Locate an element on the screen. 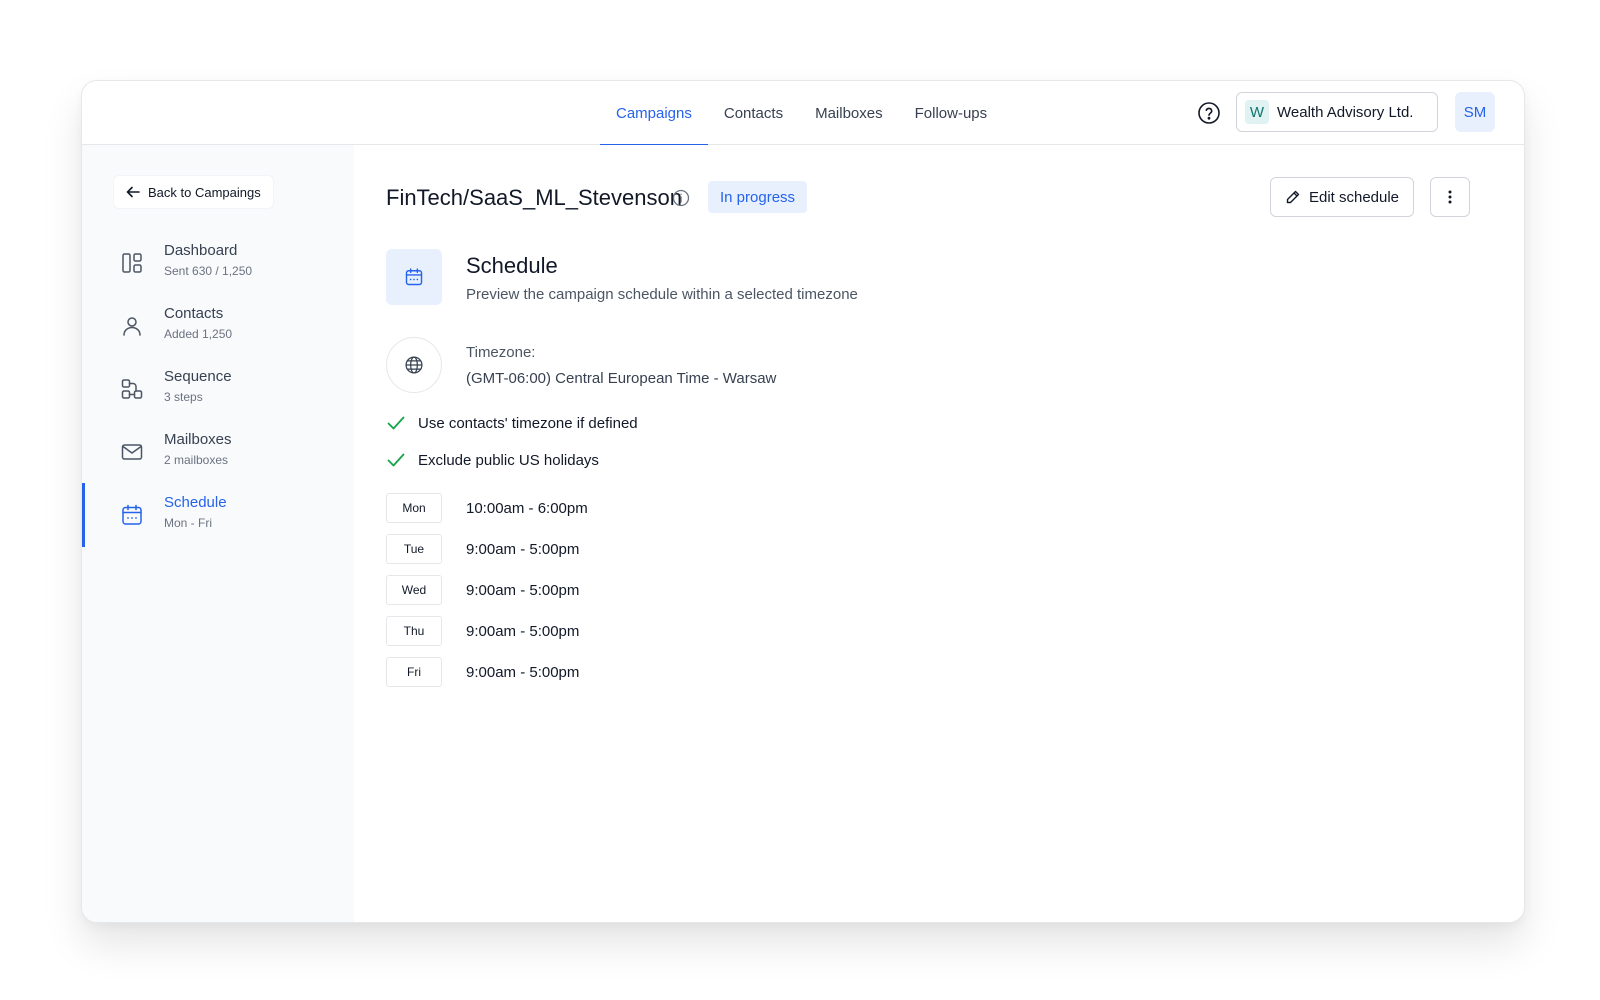  sequence-icon is located at coordinates (132, 389).